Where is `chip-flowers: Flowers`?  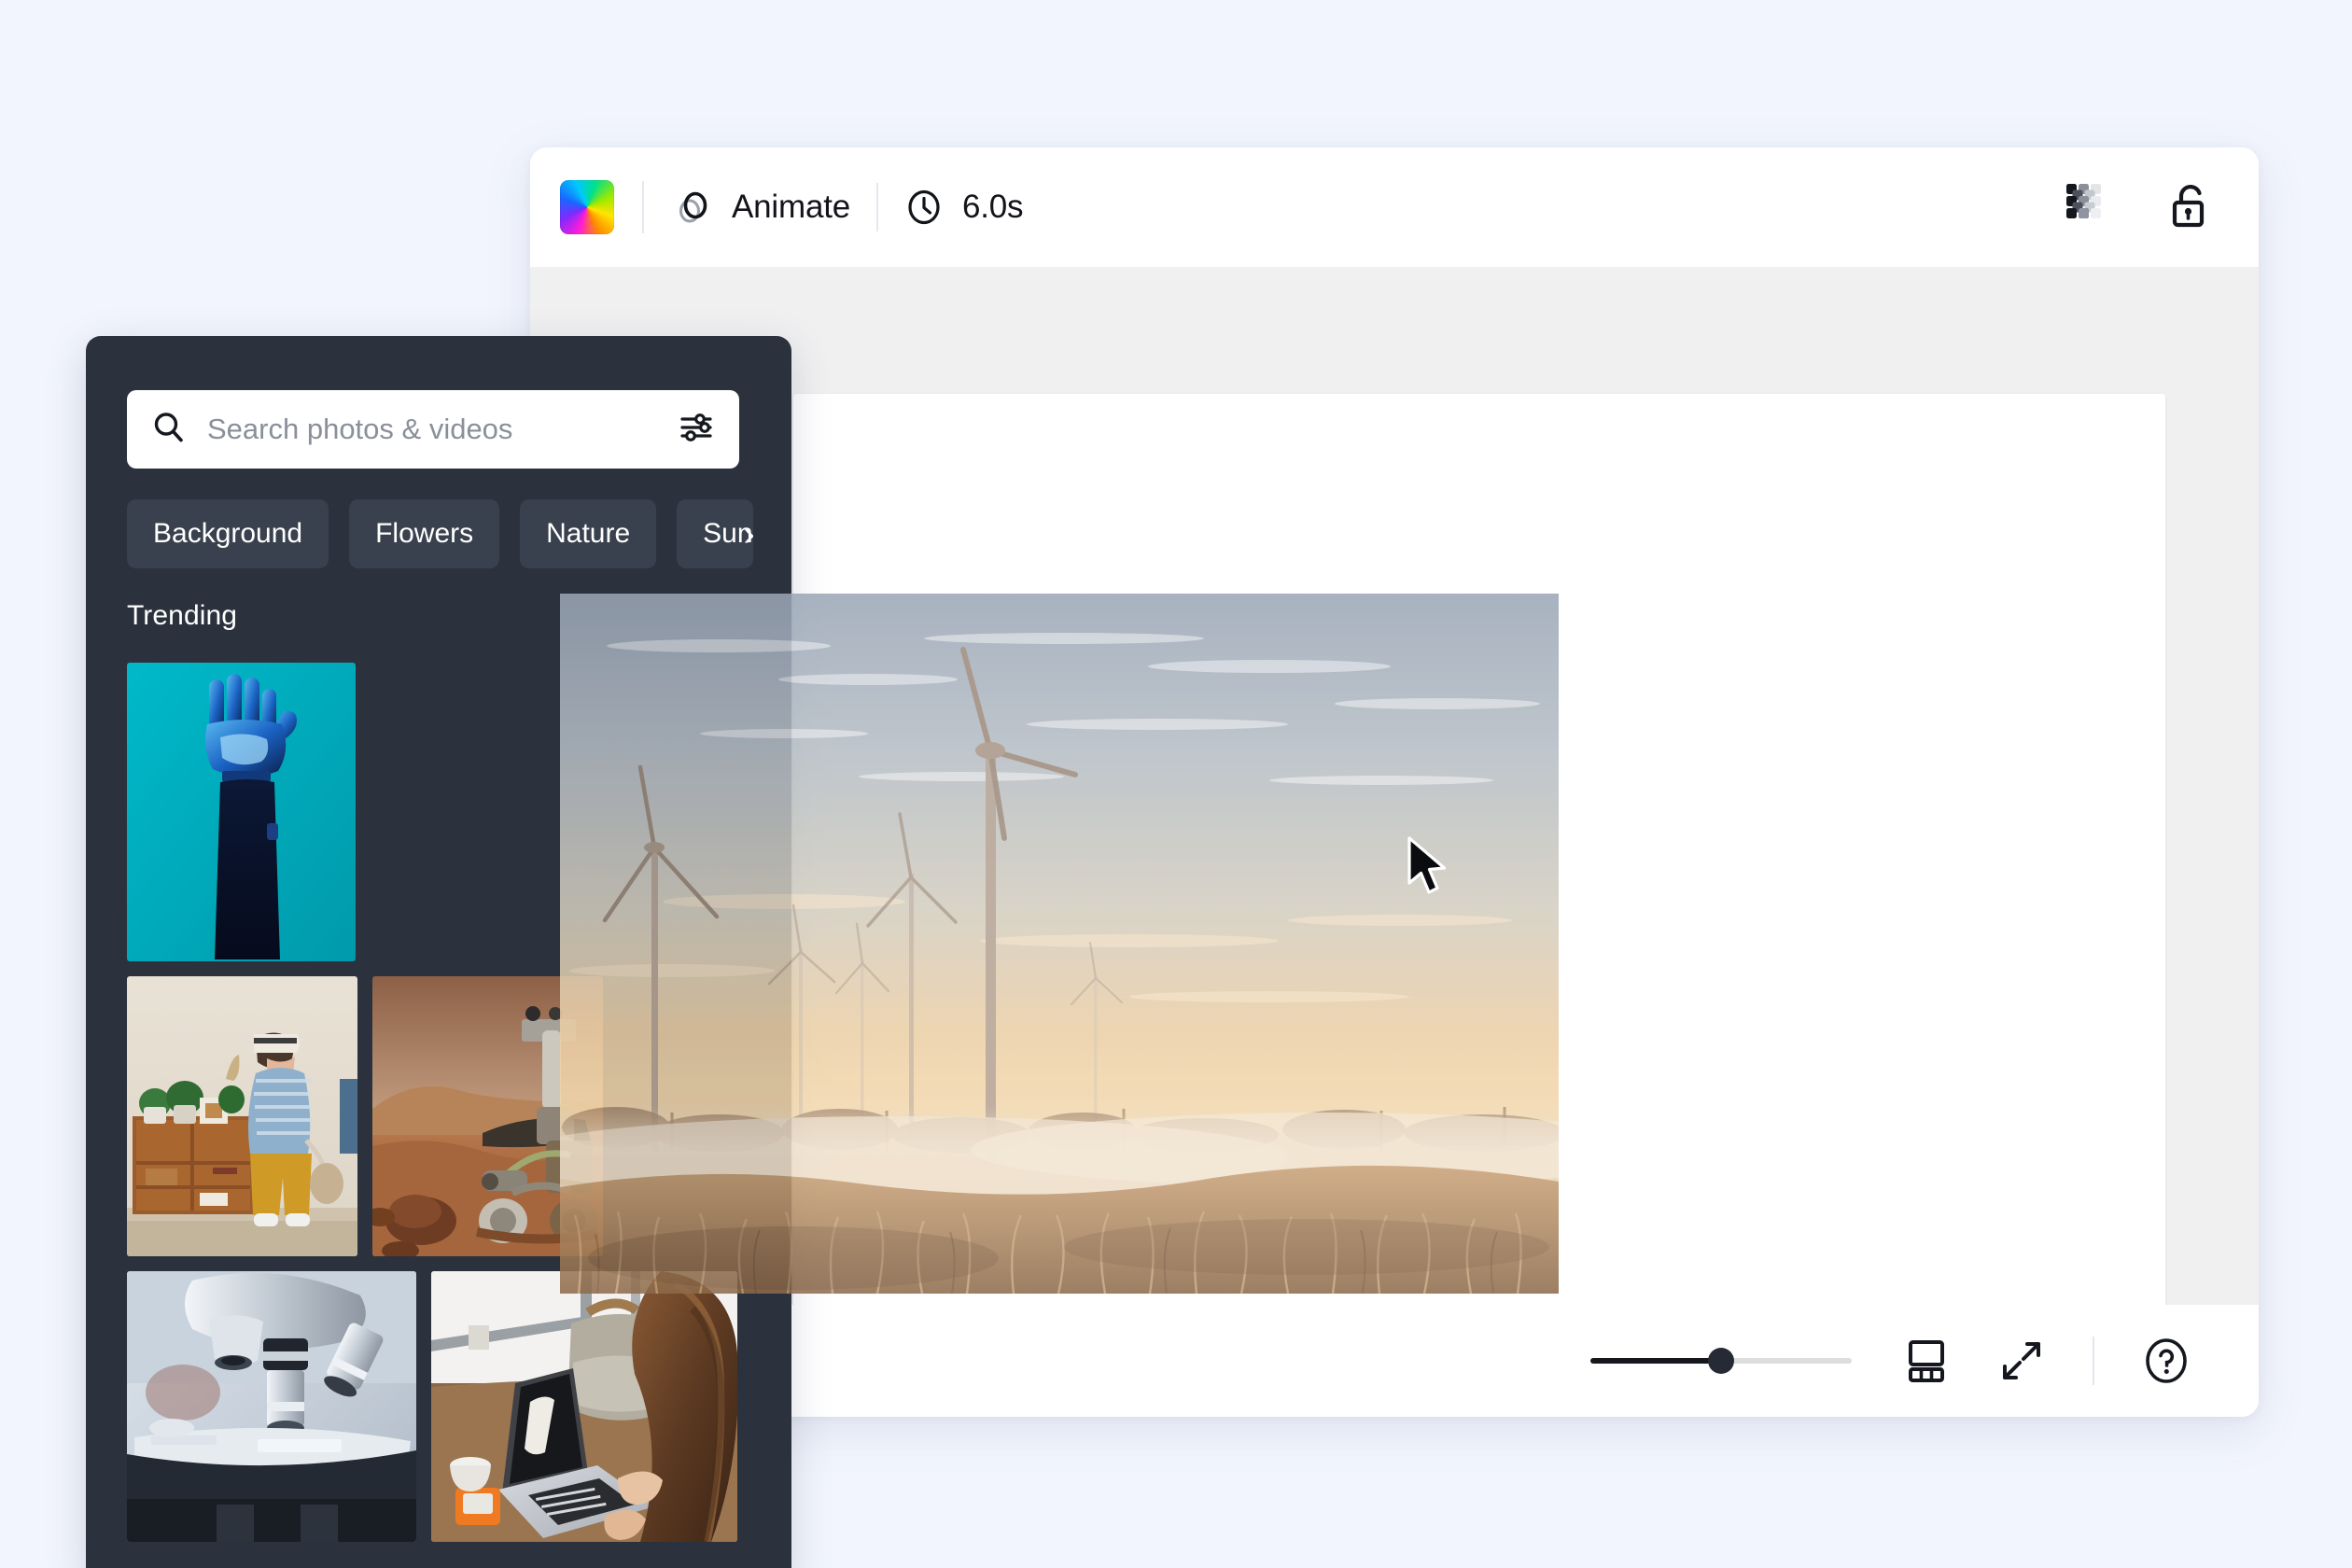 chip-flowers: Flowers is located at coordinates (424, 533).